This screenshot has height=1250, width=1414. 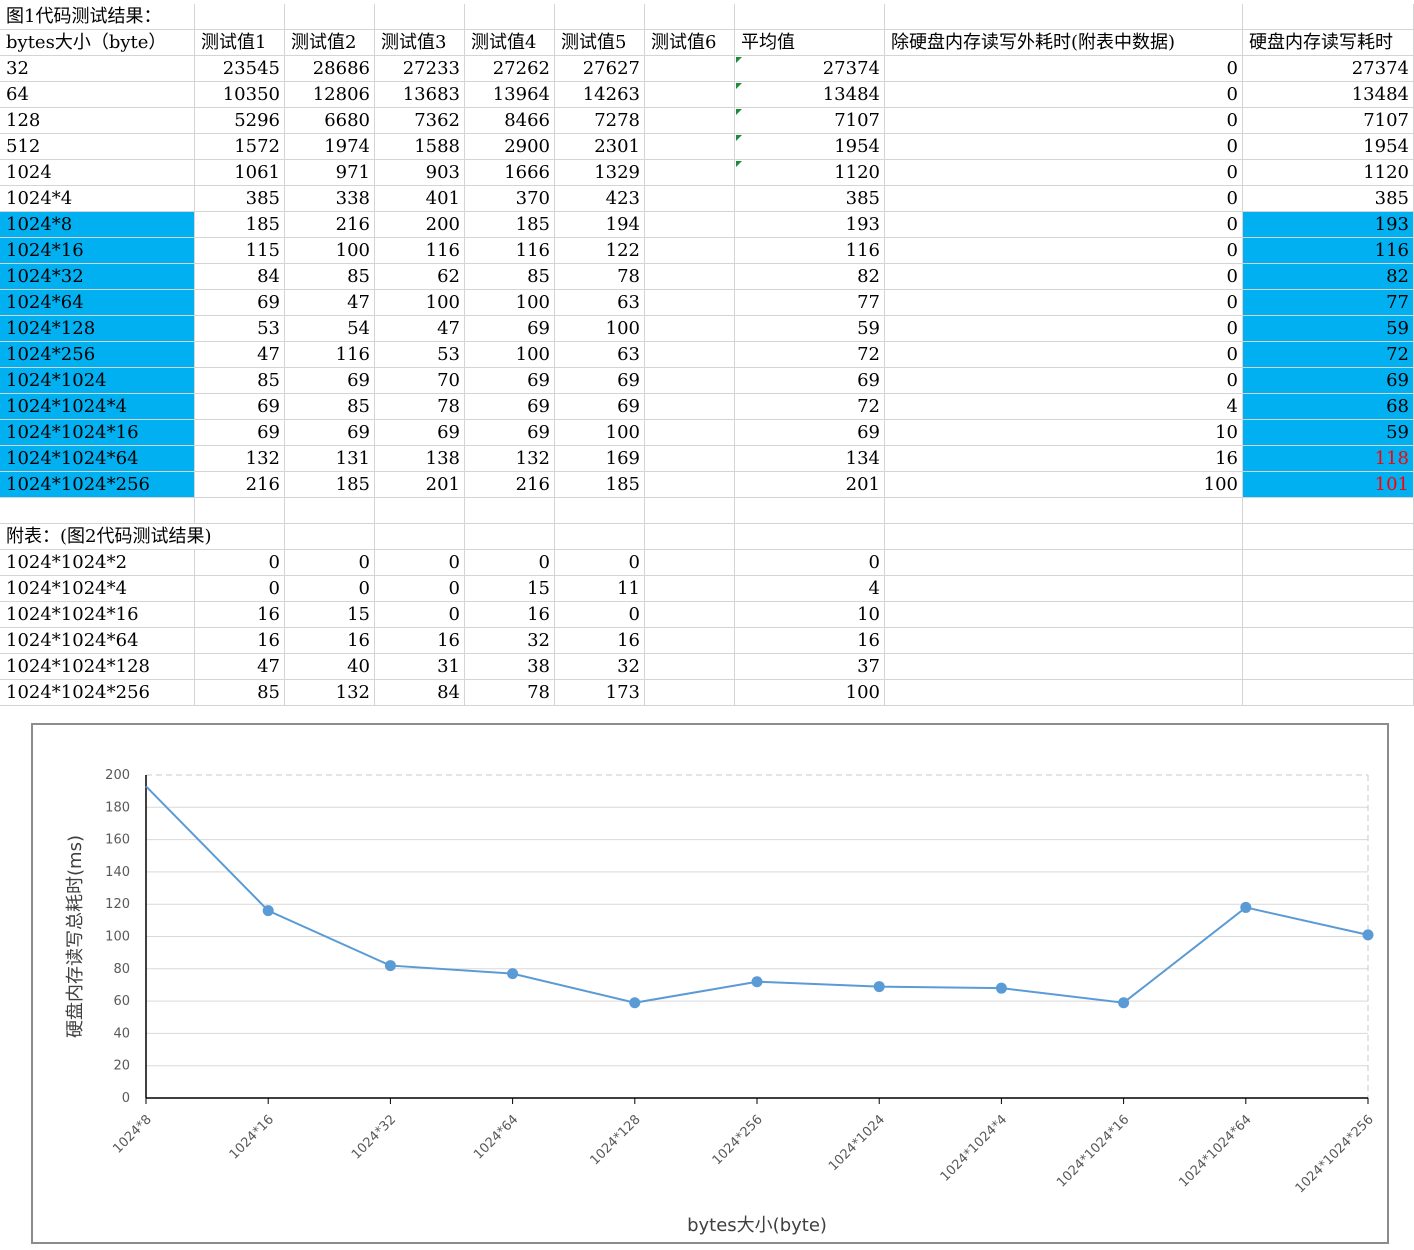 I want to click on row-label: 1024*64, so click(x=97, y=303).